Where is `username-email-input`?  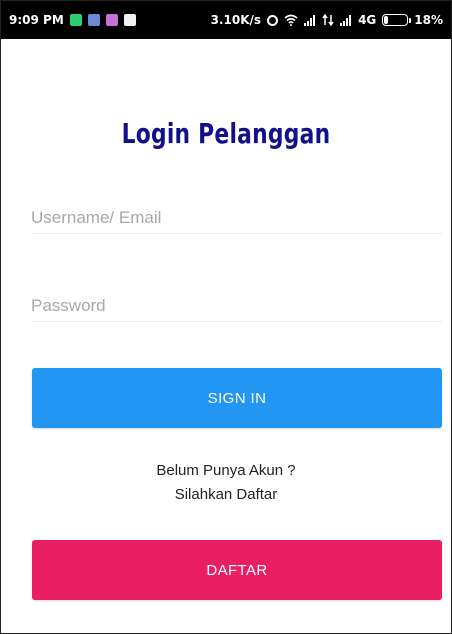 username-email-input is located at coordinates (236, 218).